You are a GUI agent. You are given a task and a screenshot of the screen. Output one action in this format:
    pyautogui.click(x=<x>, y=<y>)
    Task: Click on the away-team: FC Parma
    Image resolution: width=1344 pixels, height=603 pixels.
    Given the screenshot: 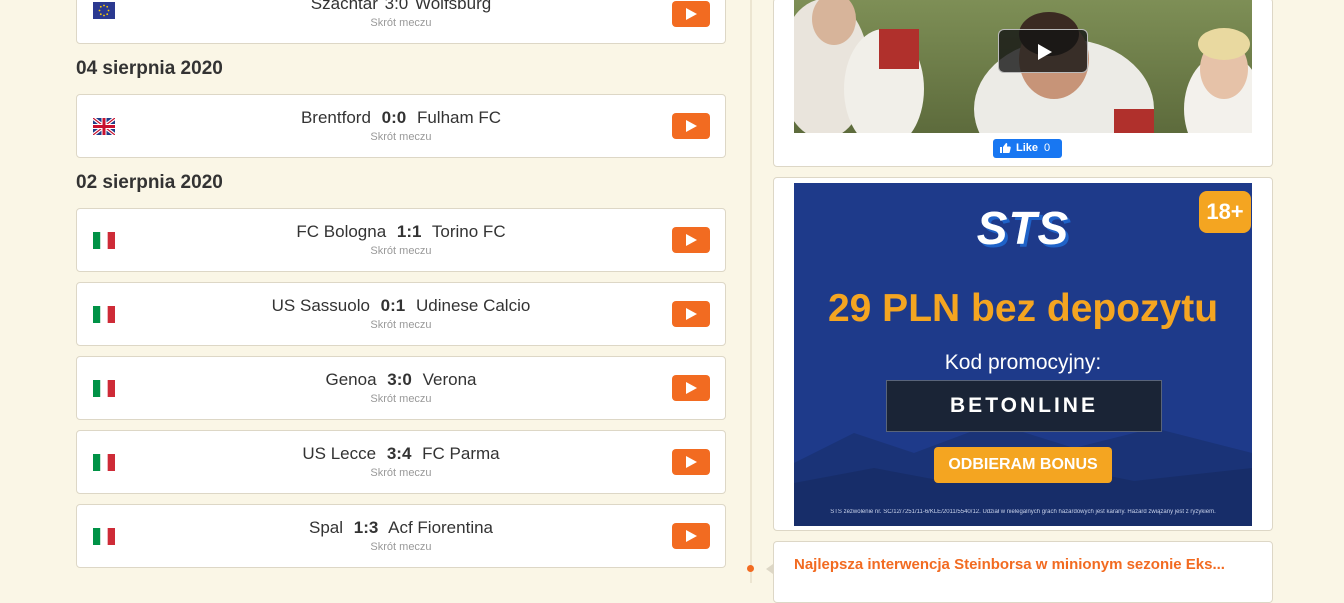 What is the action you would take?
    pyautogui.click(x=461, y=453)
    